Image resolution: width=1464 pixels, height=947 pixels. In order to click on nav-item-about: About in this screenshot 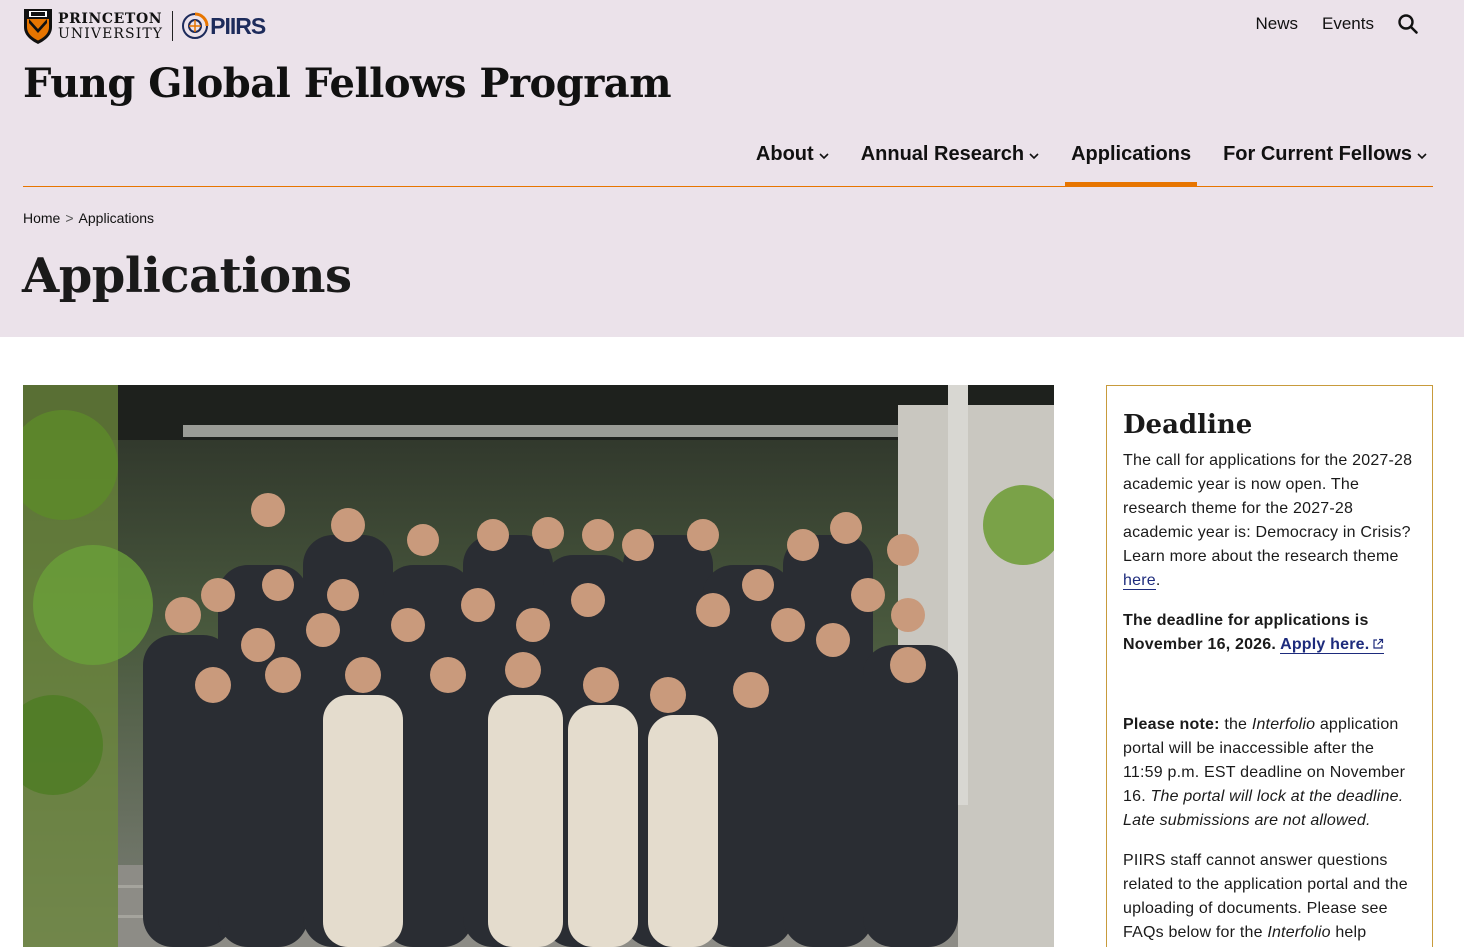, I will do `click(792, 161)`.